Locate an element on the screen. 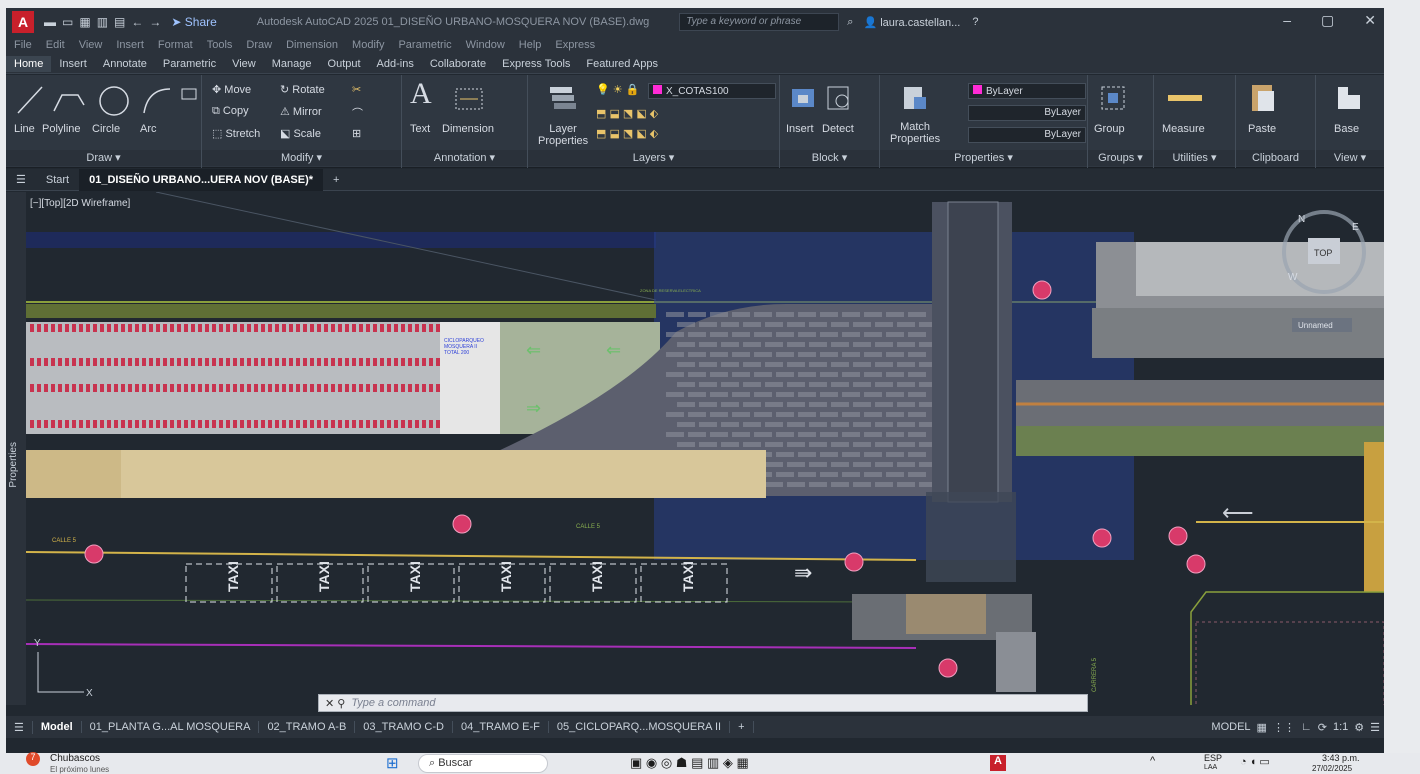 The width and height of the screenshot is (1420, 774). search-icon: ⌕ is located at coordinates (850, 22).